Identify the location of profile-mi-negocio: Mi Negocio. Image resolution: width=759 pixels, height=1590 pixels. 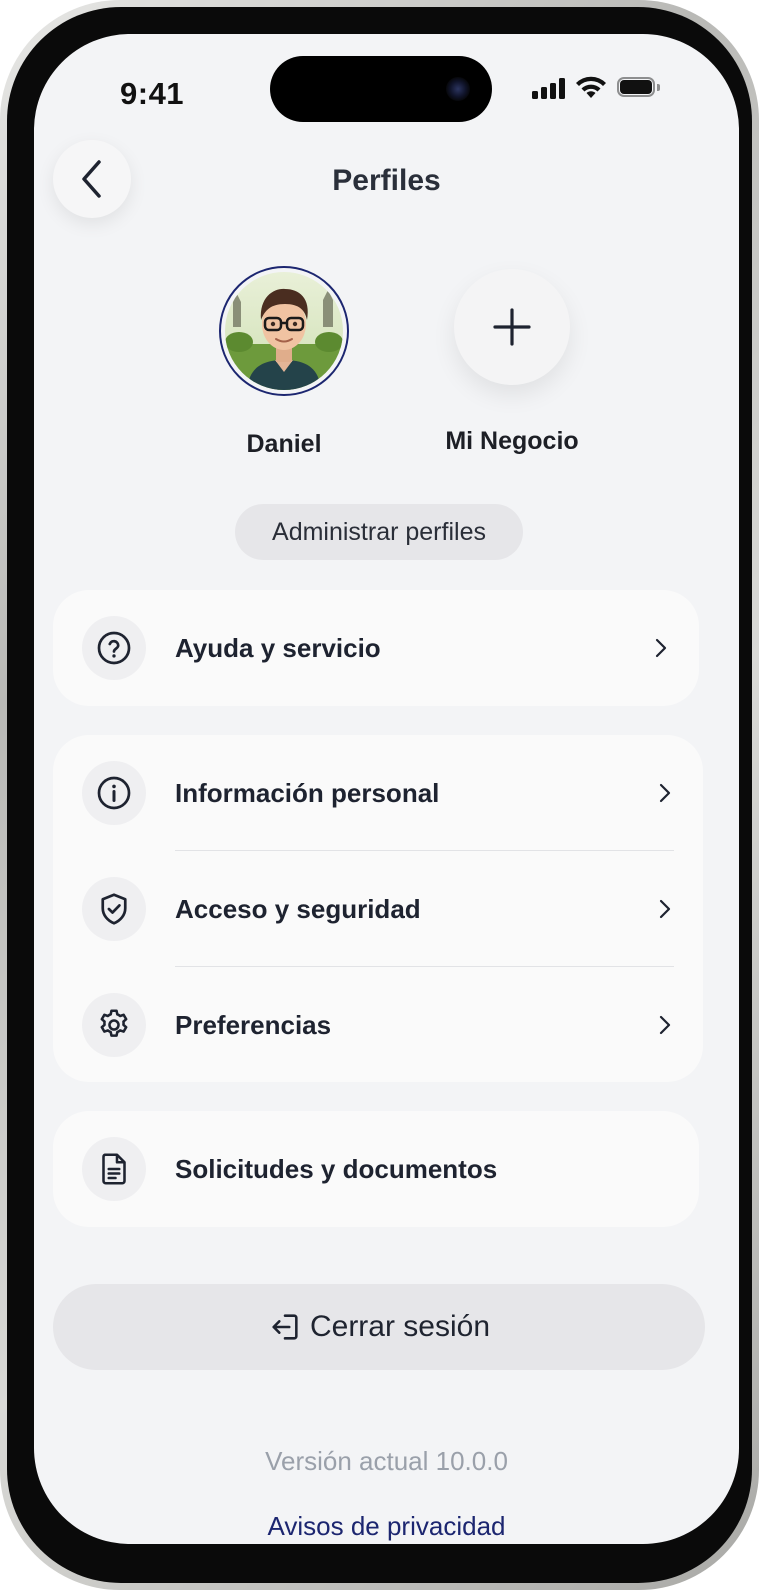
(512, 362).